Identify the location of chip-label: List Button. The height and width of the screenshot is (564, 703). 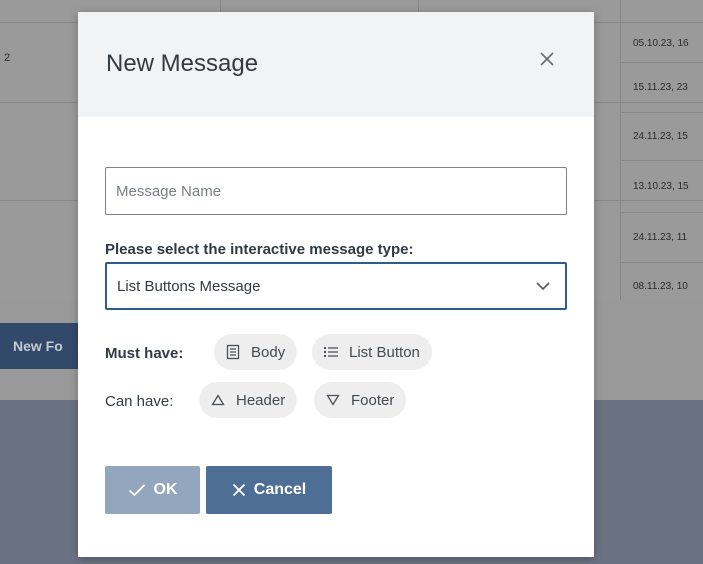
(384, 352).